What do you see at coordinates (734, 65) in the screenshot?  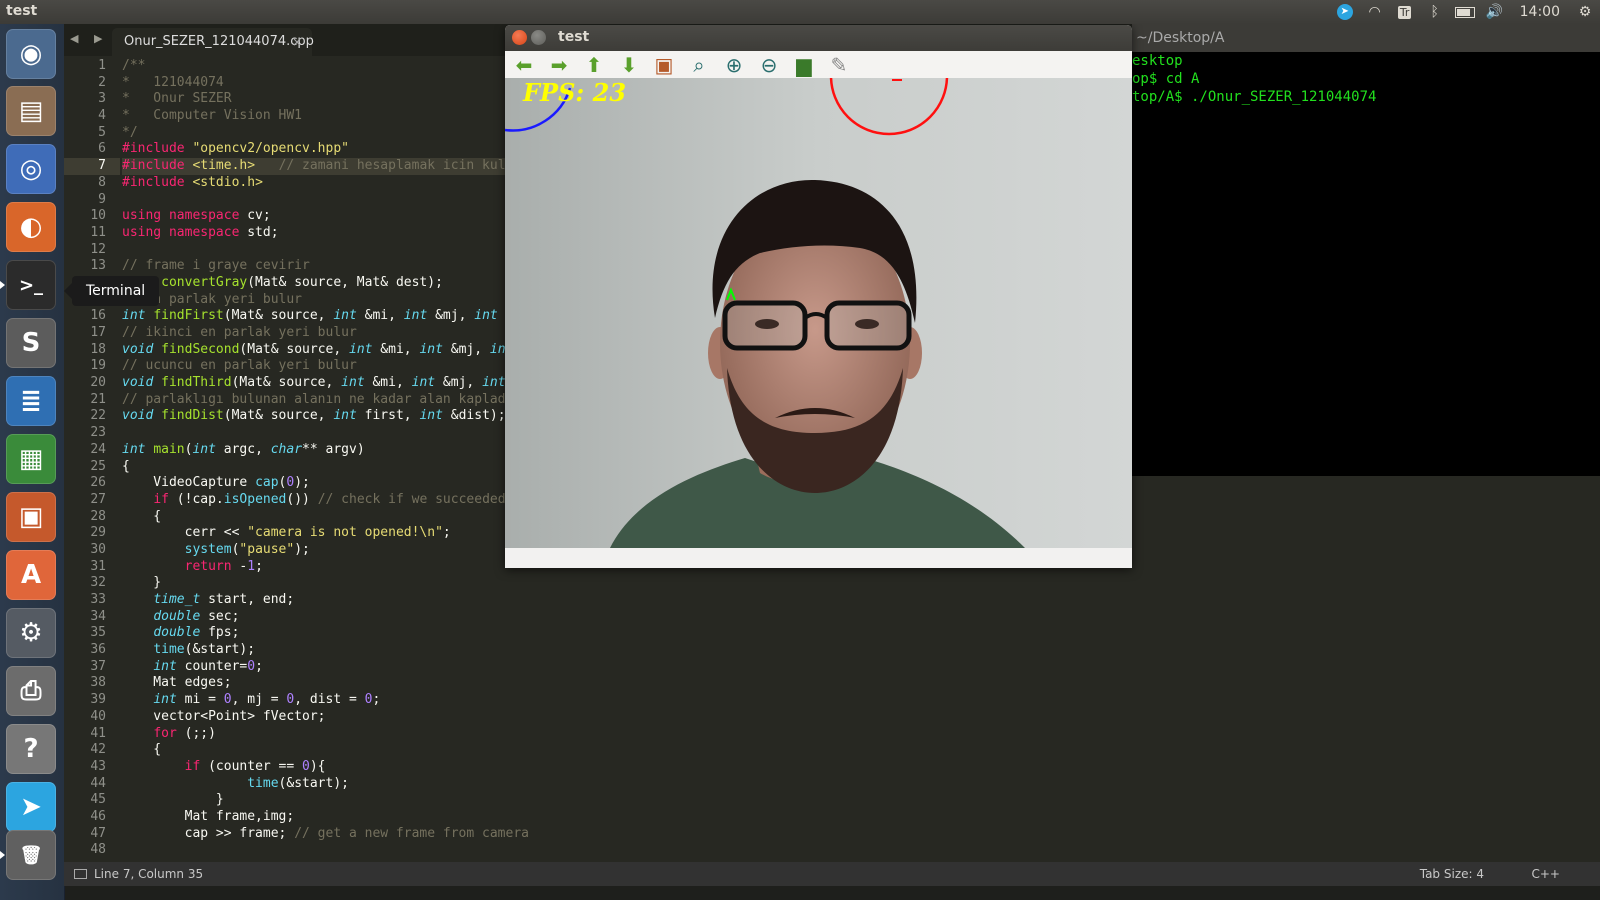 I see `zoom-in-icon: ⊕` at bounding box center [734, 65].